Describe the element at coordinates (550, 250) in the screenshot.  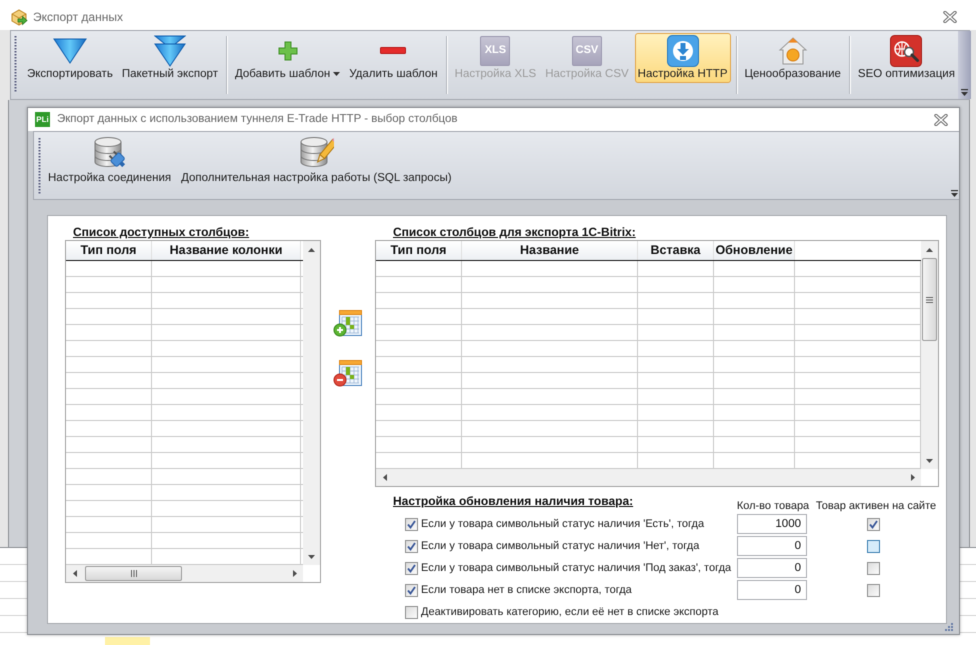
I see `column-header: Название` at that location.